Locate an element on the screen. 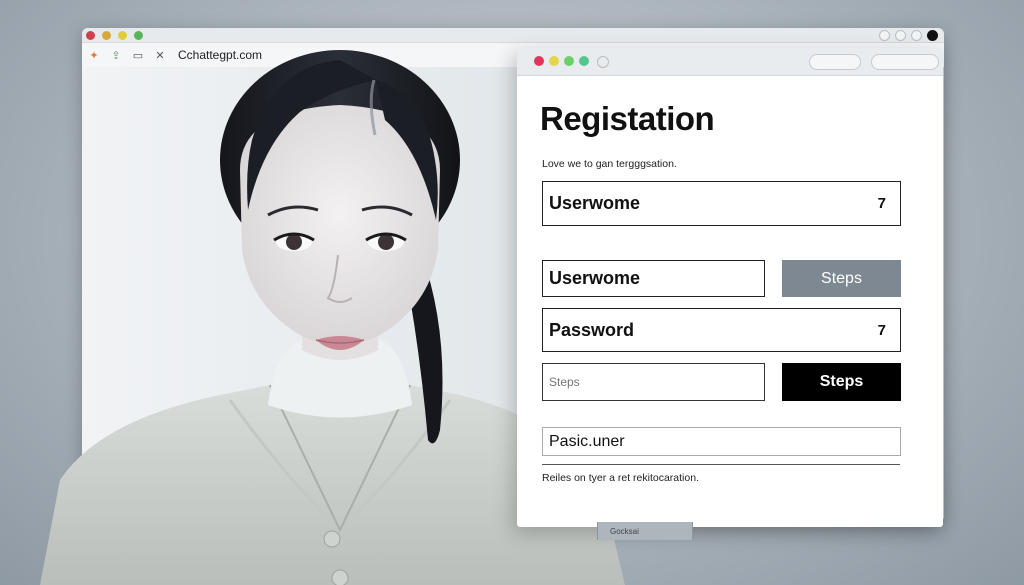 The image size is (1024, 585). basic-user-field: Pasic.uner is located at coordinates (721, 441).